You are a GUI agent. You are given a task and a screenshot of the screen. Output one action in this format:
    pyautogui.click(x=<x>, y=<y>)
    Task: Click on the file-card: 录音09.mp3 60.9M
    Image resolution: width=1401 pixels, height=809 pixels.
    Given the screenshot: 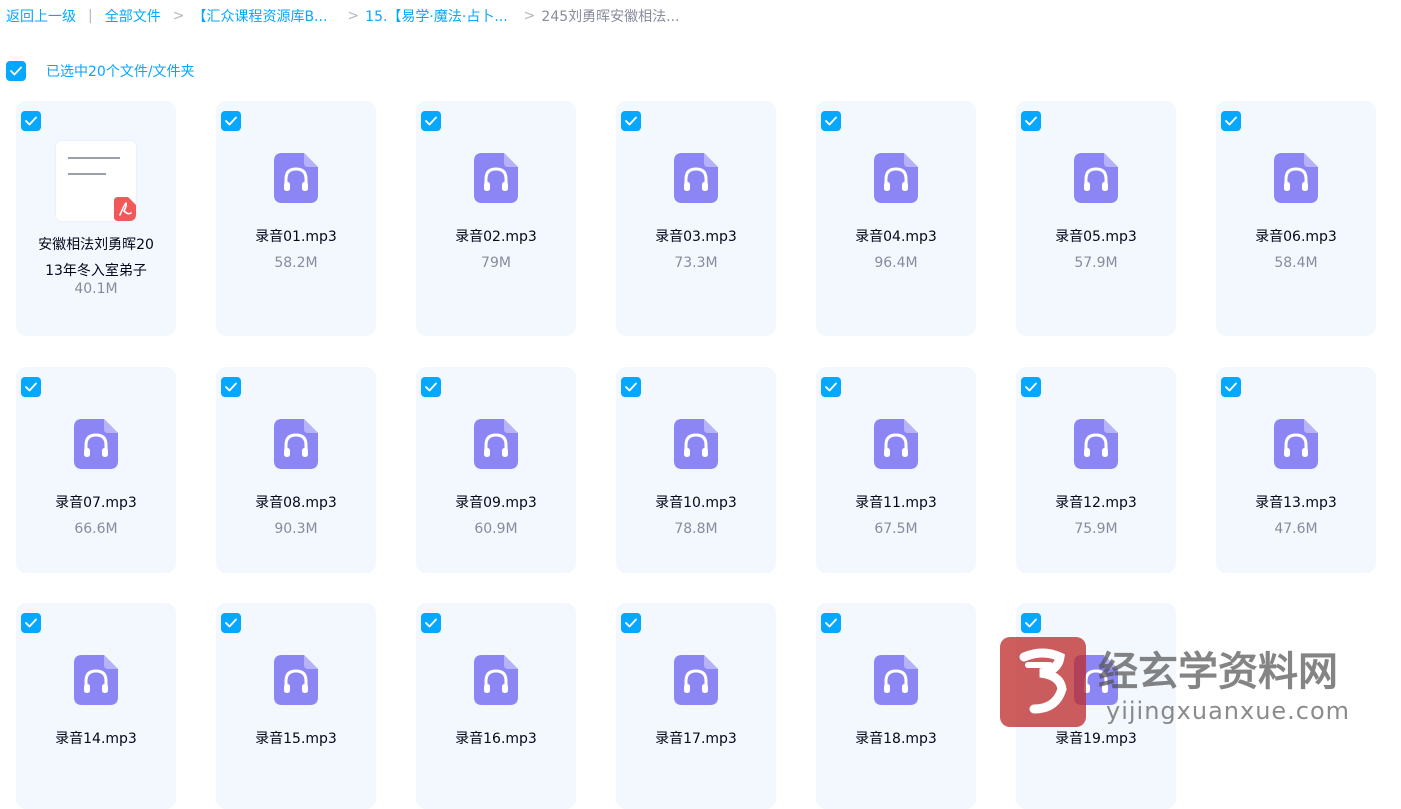 What is the action you would take?
    pyautogui.click(x=496, y=470)
    